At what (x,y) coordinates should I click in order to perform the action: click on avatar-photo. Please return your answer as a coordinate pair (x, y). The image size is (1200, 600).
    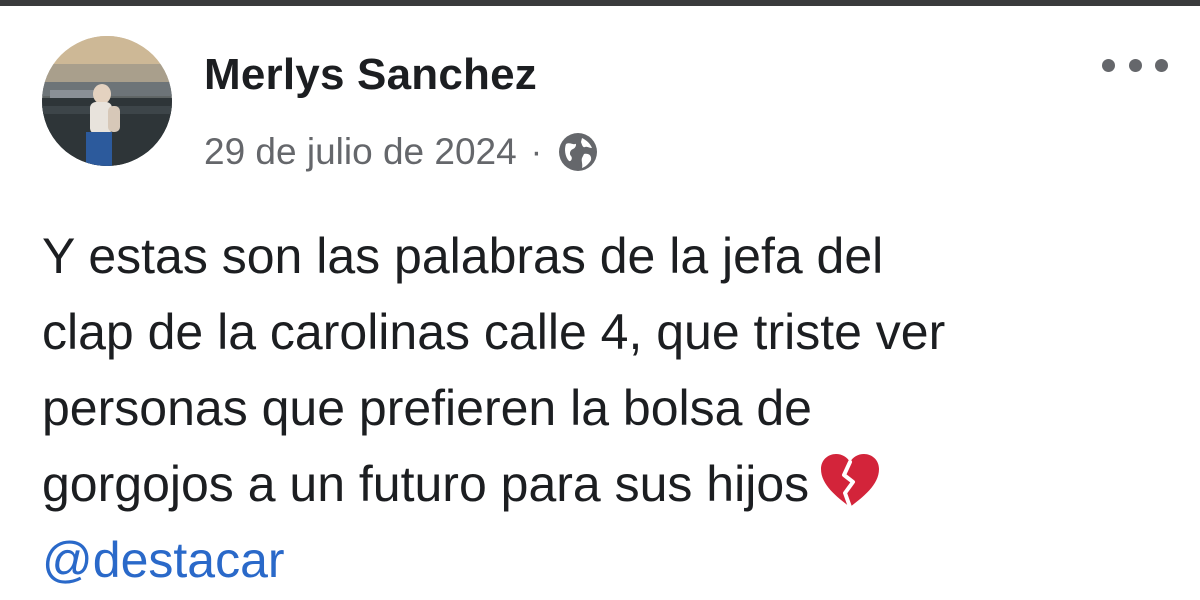
    Looking at the image, I should click on (107, 101).